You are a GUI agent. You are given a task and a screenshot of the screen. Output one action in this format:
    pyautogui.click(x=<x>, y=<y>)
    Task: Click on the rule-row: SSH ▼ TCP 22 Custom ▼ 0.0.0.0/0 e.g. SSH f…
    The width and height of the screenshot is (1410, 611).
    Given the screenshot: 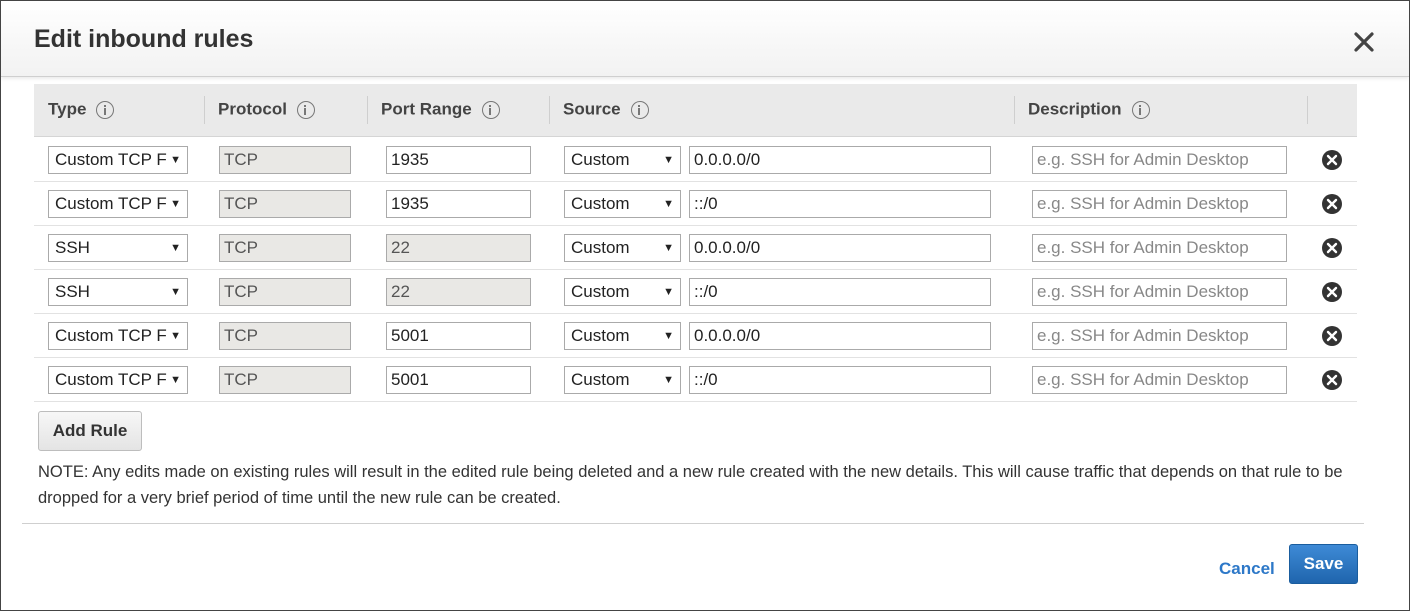 What is the action you would take?
    pyautogui.click(x=695, y=247)
    